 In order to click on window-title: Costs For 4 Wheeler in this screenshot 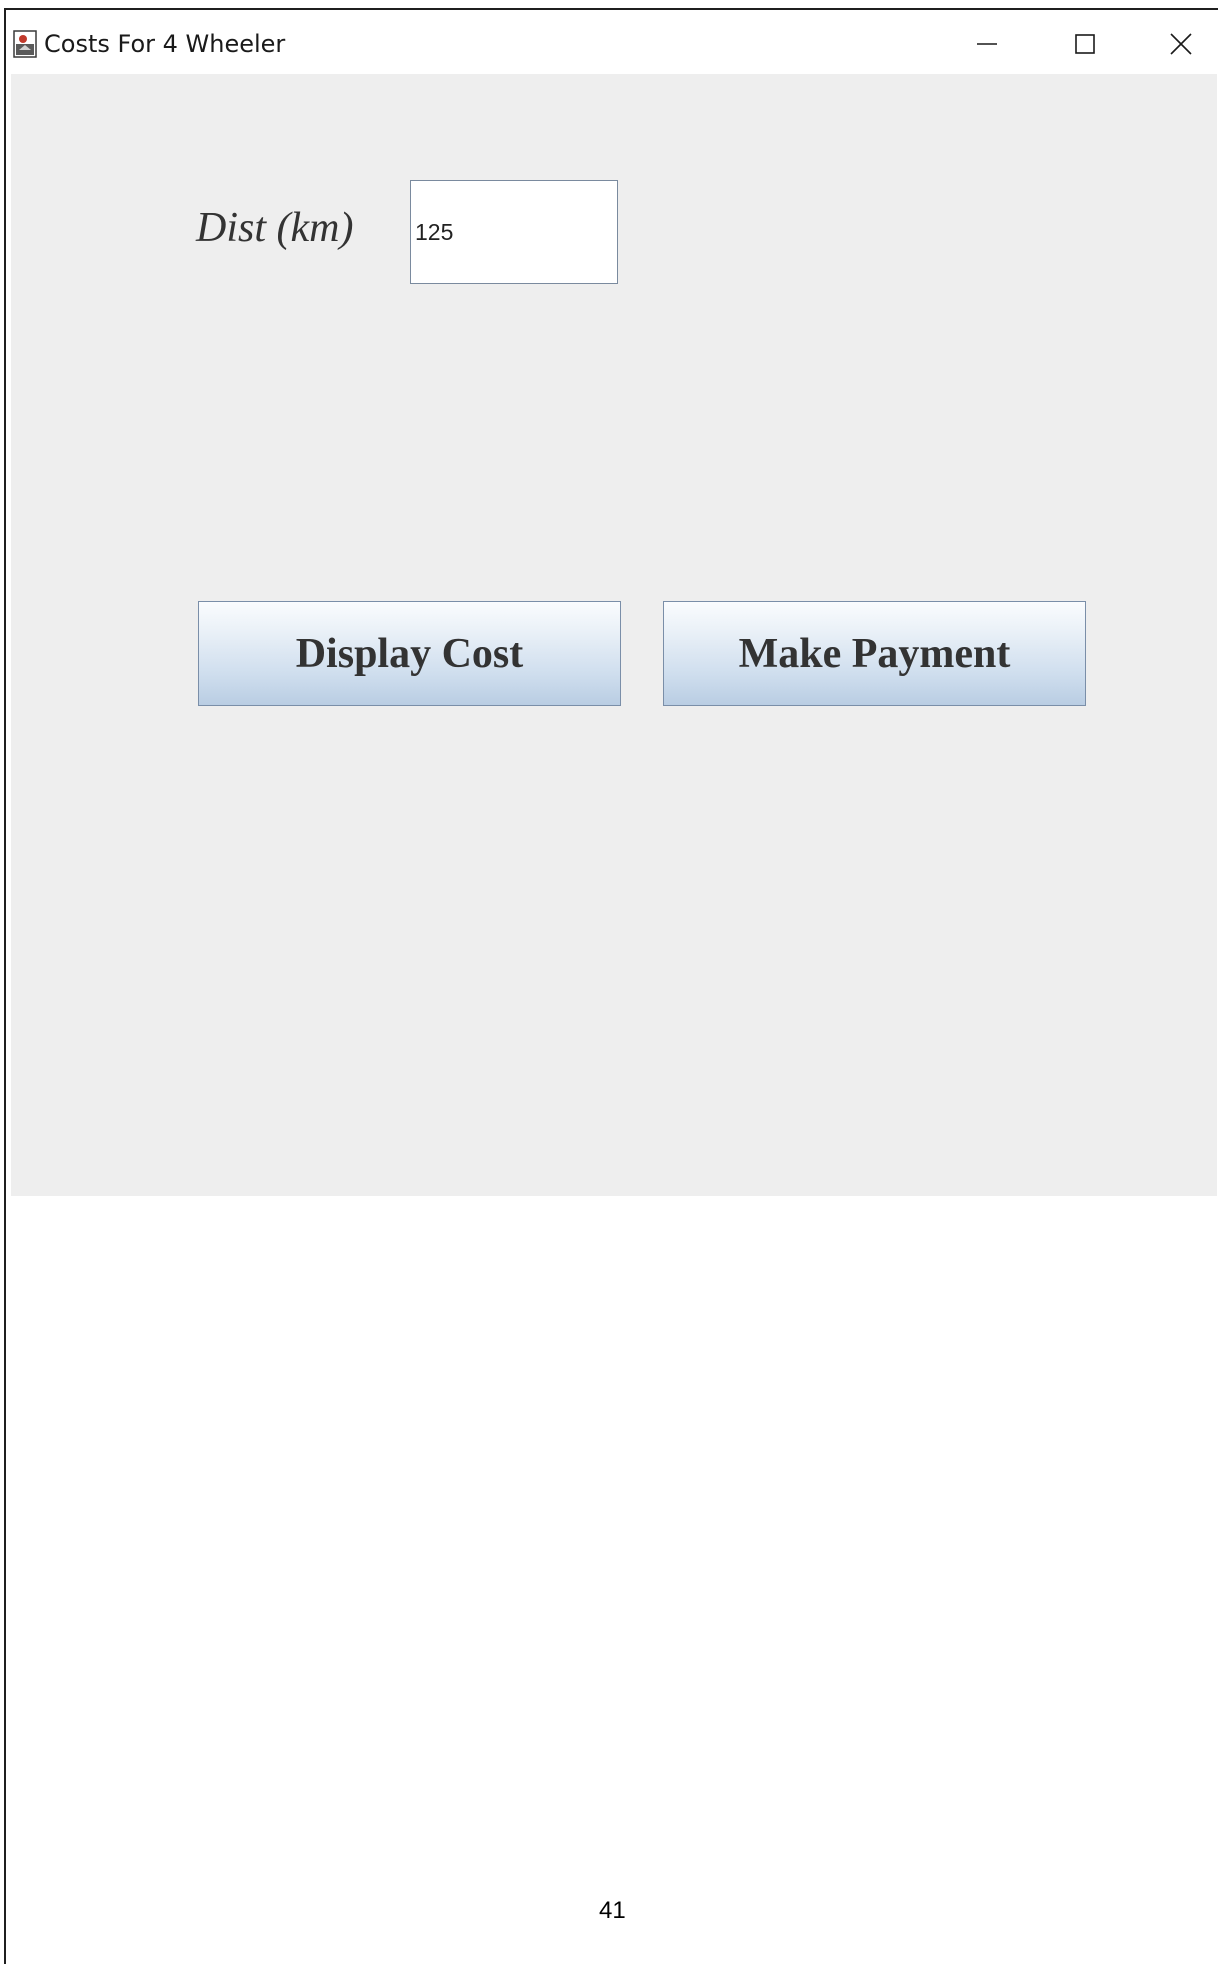, I will do `click(165, 44)`.